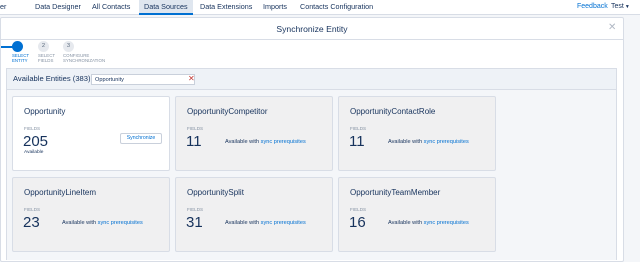 The width and height of the screenshot is (640, 262). Describe the element at coordinates (612, 28) in the screenshot. I see `close-icon: ✕` at that location.